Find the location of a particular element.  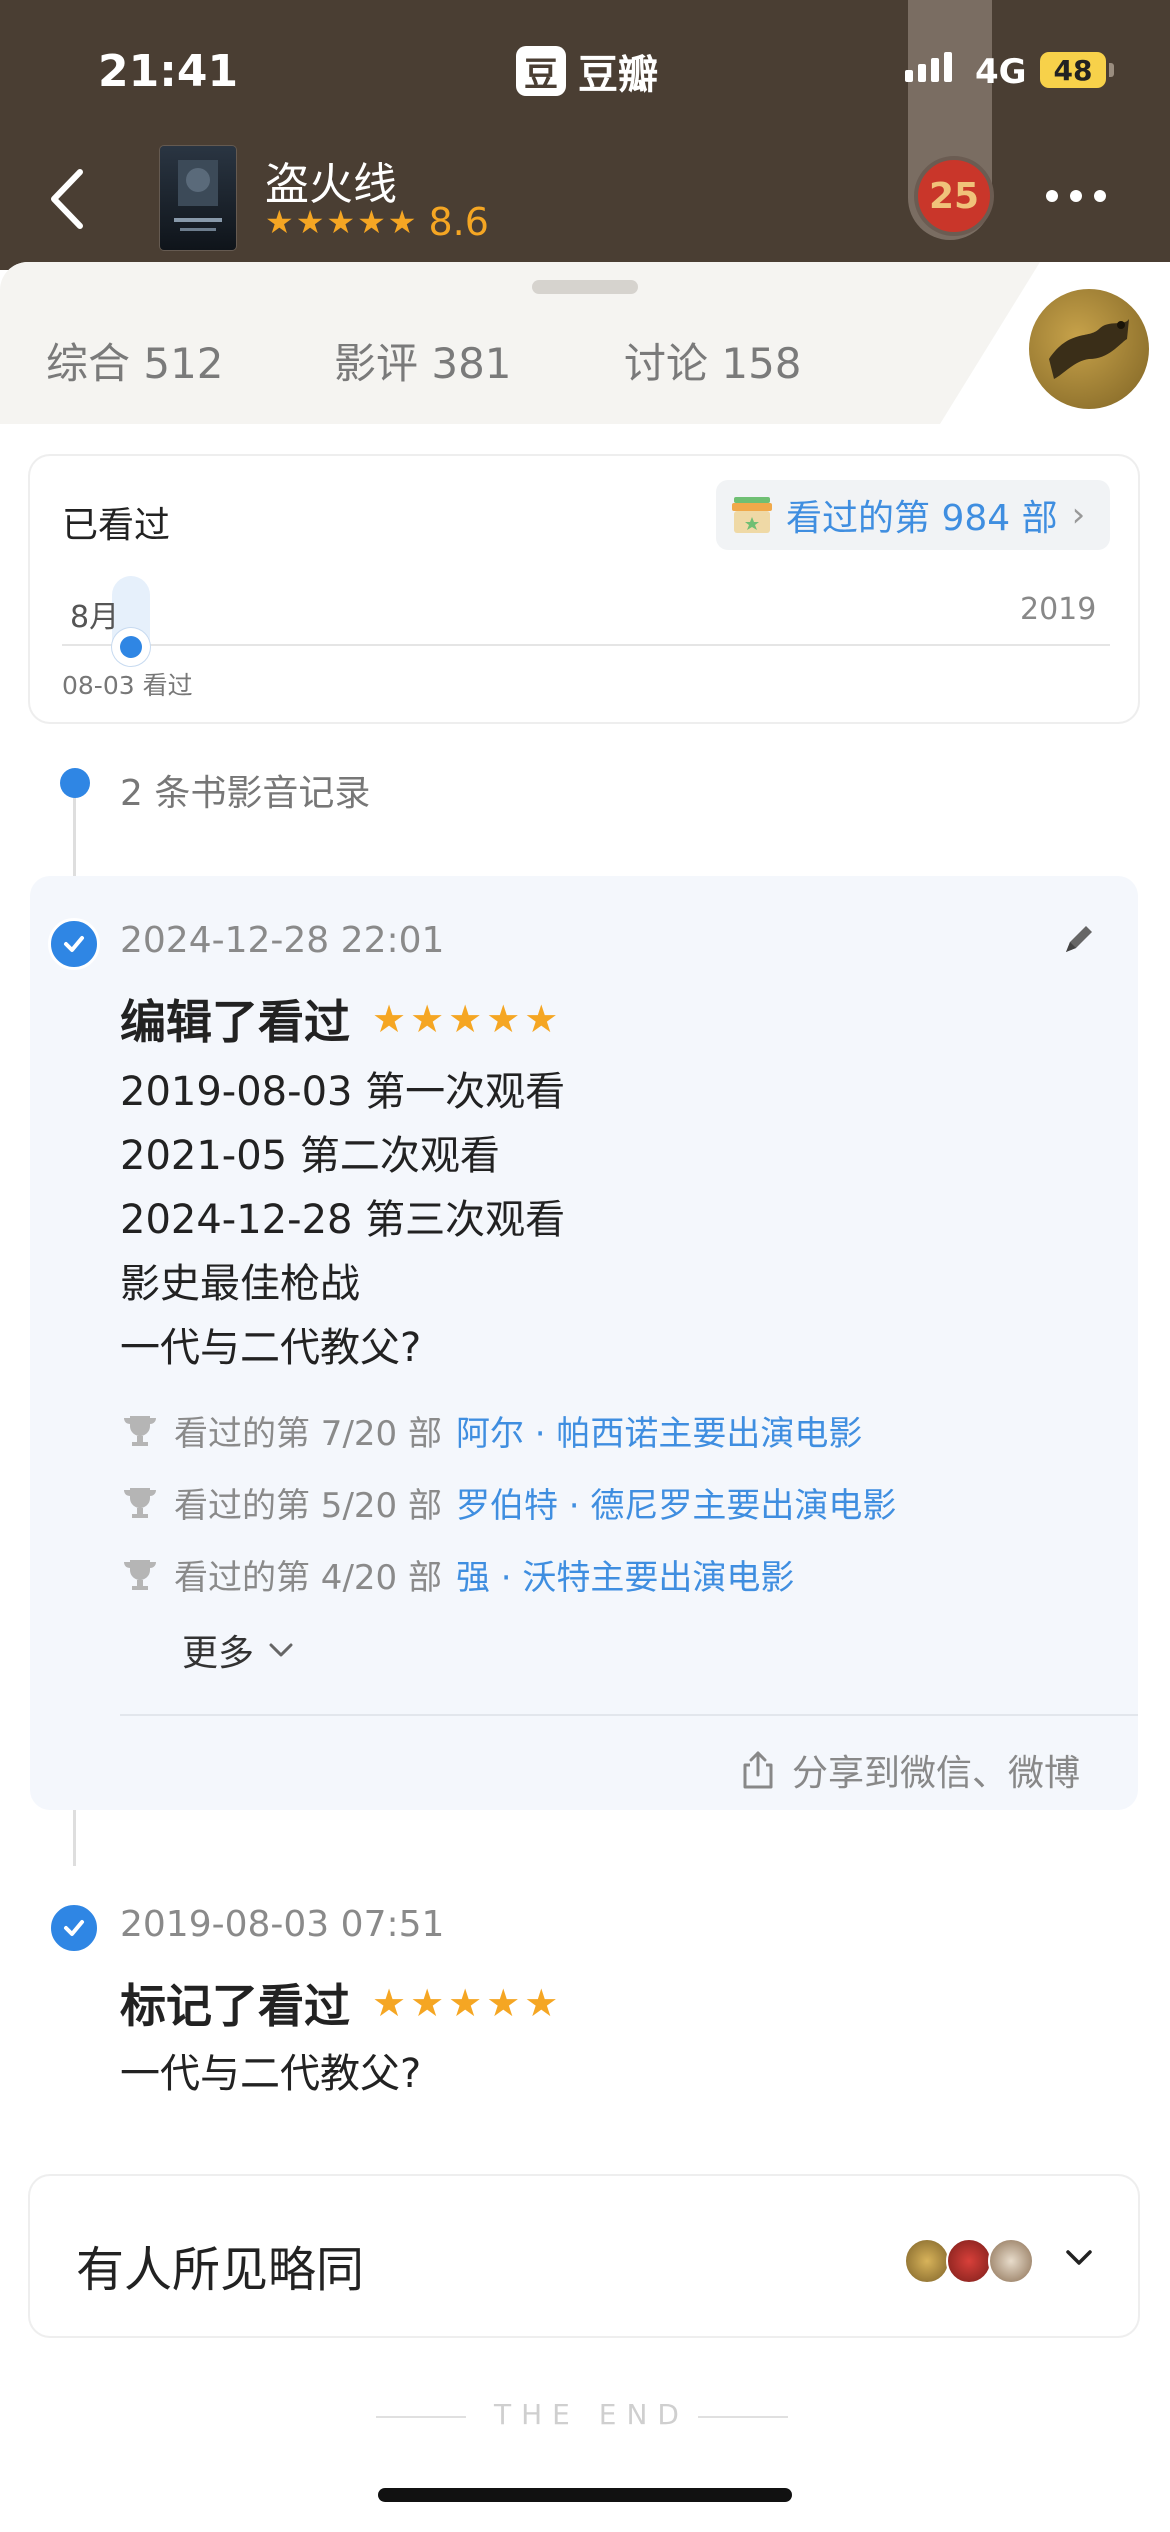

watched-count-chip: 看过的第 984 部 › is located at coordinates (913, 515).